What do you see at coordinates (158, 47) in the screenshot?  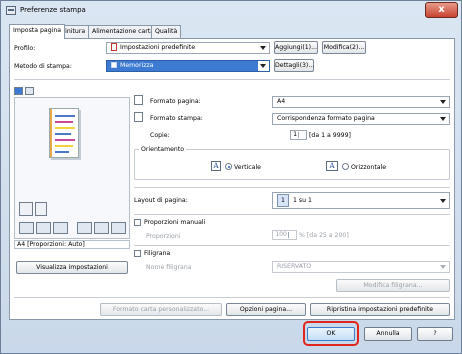 I see `profile-value: Impostazioni predefinite` at bounding box center [158, 47].